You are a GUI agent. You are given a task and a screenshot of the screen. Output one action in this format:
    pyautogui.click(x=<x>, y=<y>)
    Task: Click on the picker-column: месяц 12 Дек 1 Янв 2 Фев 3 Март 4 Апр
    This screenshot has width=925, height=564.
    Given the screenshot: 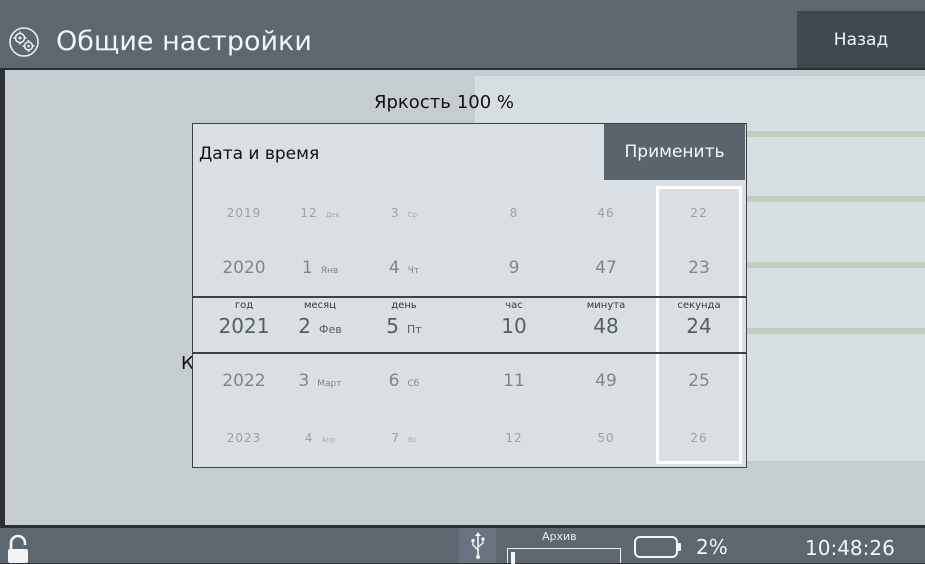 What is the action you would take?
    pyautogui.click(x=320, y=295)
    